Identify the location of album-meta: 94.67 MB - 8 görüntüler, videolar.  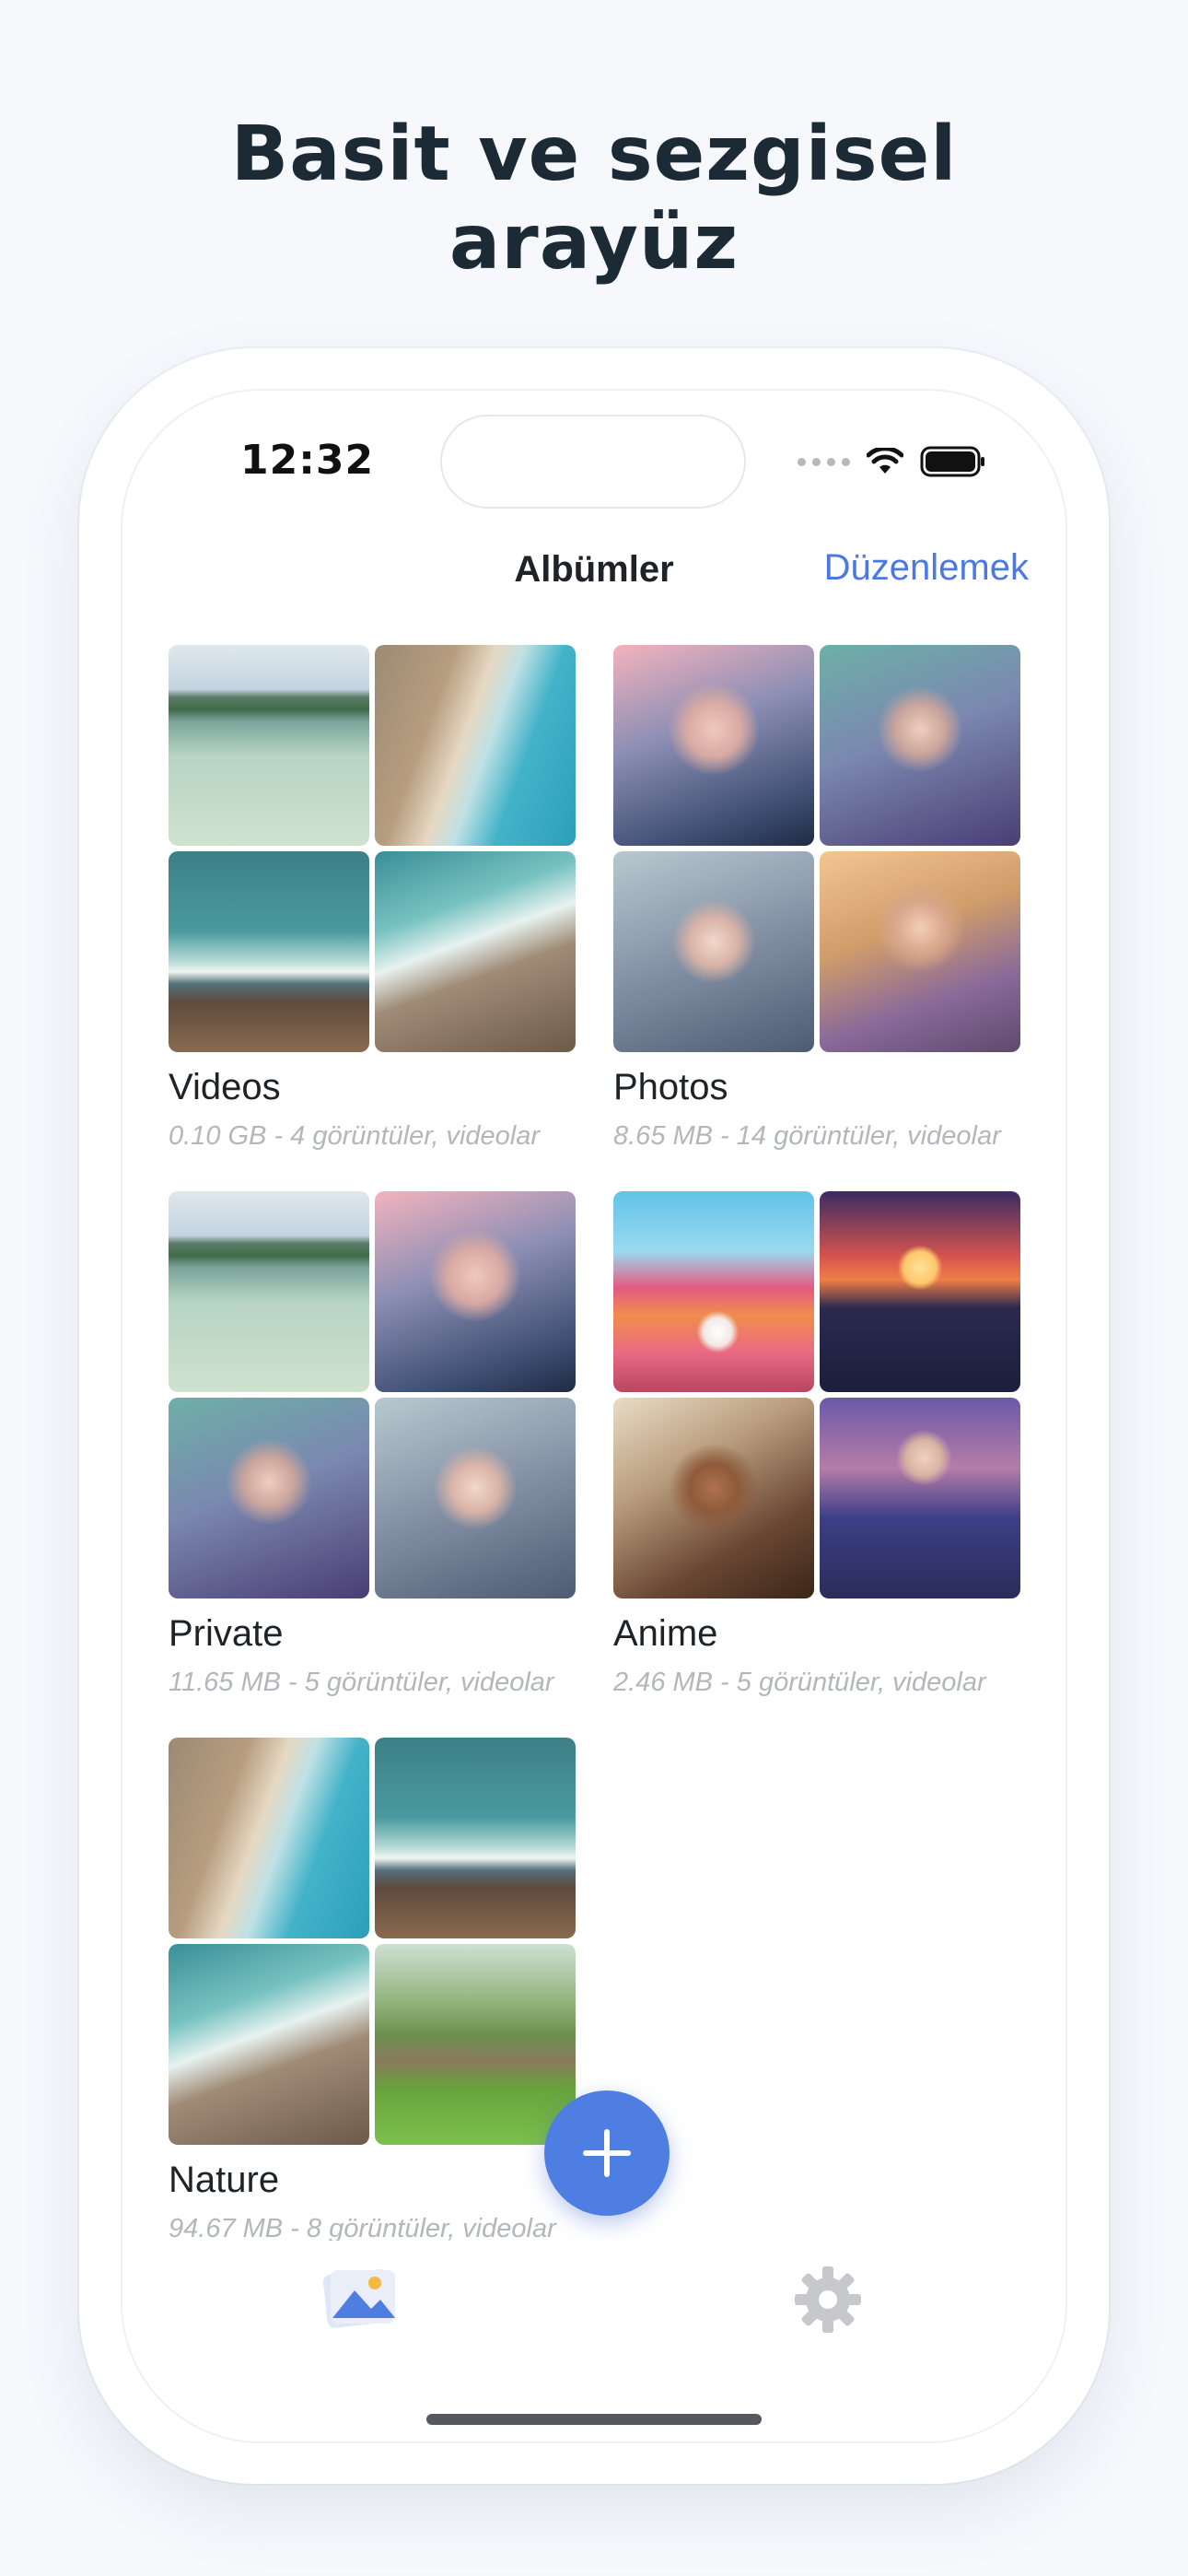
(362, 2228).